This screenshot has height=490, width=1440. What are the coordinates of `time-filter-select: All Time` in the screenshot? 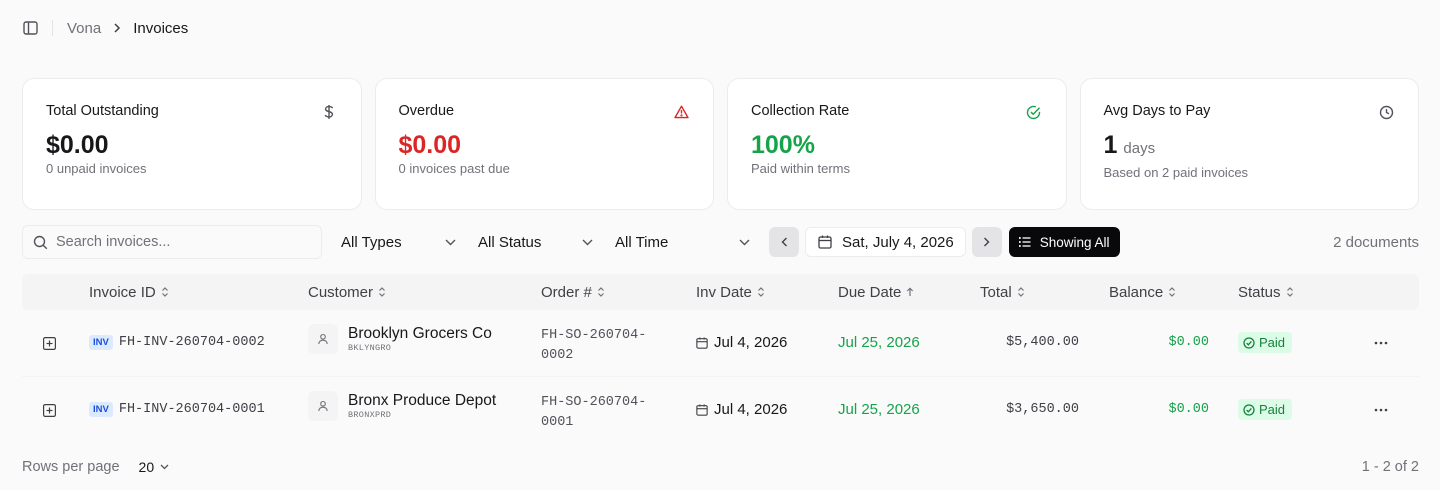 It's located at (682, 242).